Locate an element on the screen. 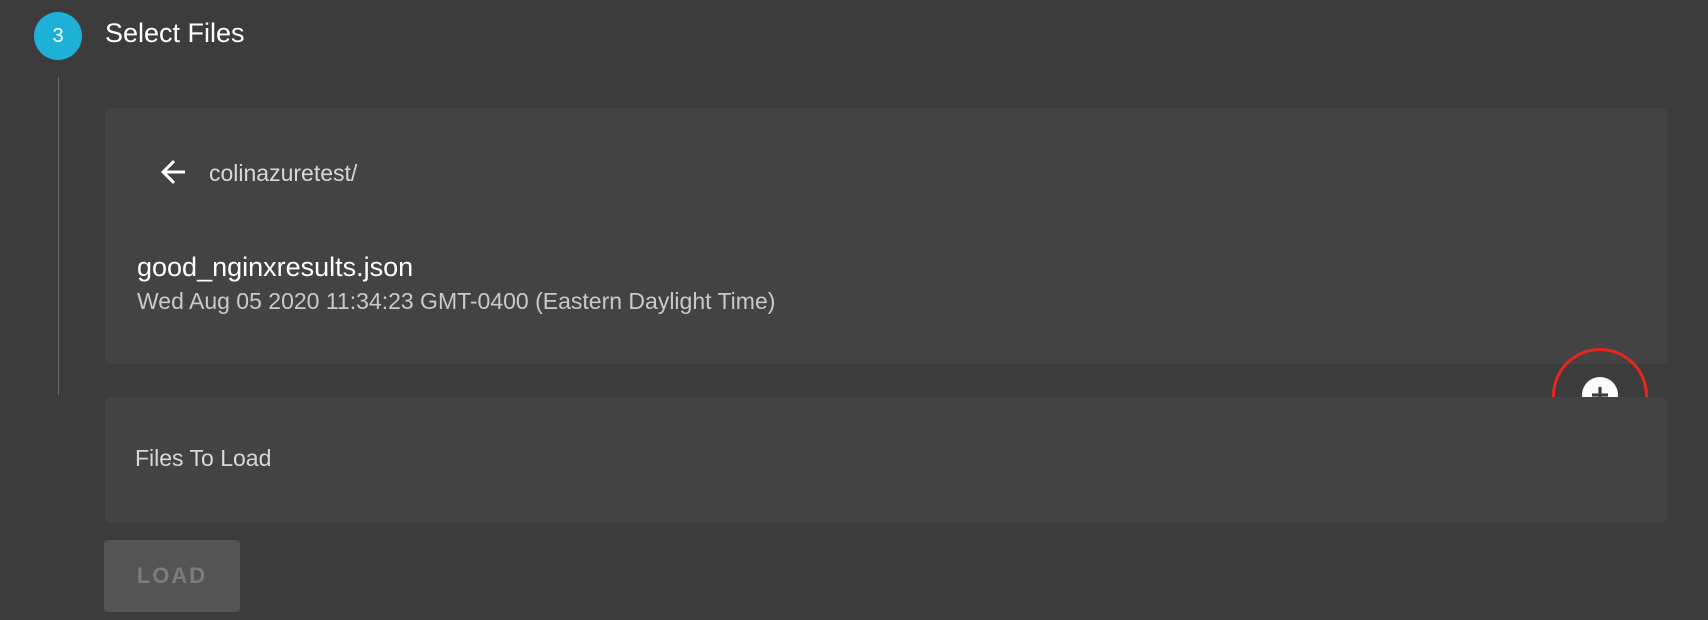 This screenshot has width=1708, height=620. folder-path: colinazuretest/ is located at coordinates (283, 173).